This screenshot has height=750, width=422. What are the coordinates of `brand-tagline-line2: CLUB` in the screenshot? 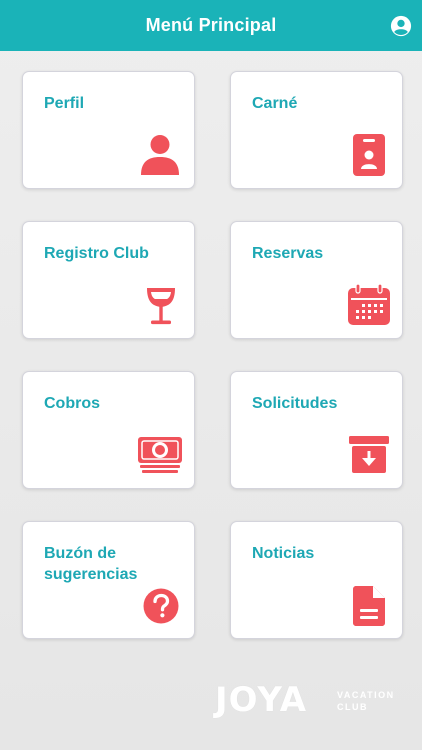 It's located at (352, 707).